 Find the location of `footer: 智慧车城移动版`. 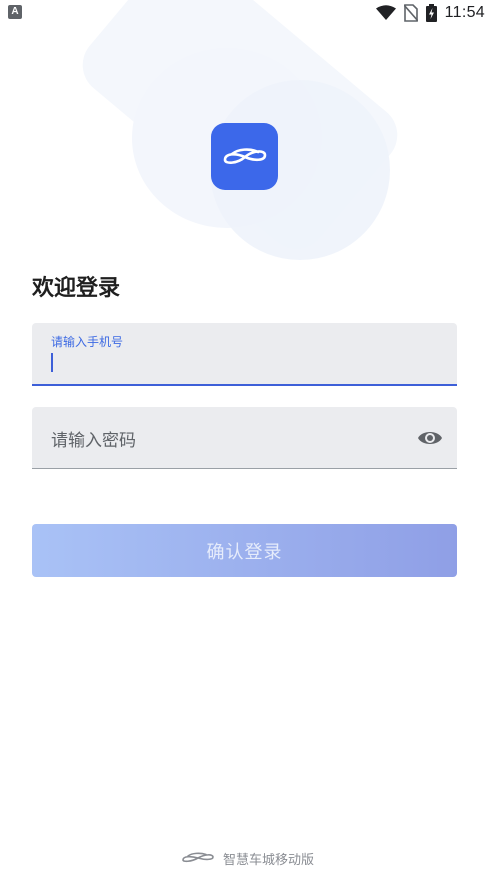

footer: 智慧车城移动版 is located at coordinates (247, 858).